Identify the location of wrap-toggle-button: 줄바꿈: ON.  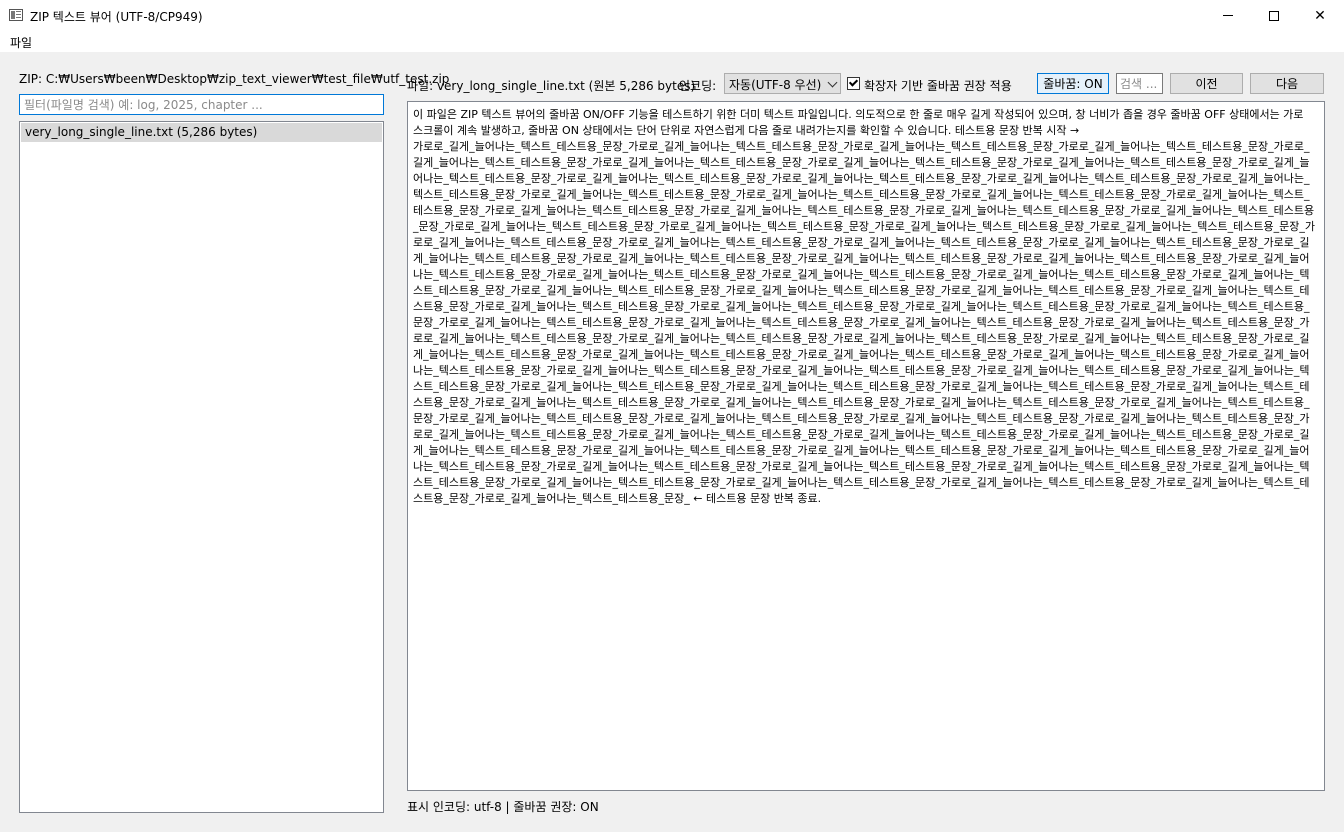
(1073, 83).